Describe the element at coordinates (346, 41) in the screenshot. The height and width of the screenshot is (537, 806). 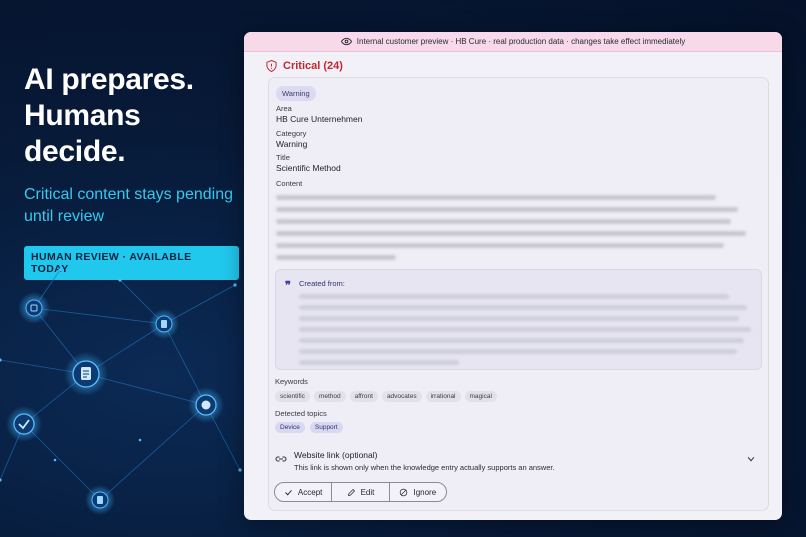
I see `eye-icon` at that location.